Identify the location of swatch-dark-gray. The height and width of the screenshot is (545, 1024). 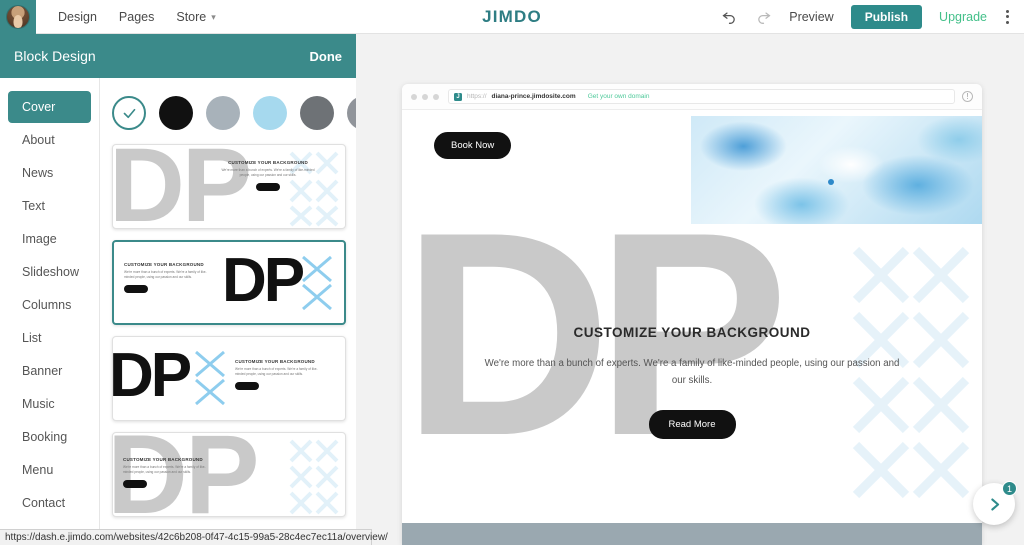
(317, 113).